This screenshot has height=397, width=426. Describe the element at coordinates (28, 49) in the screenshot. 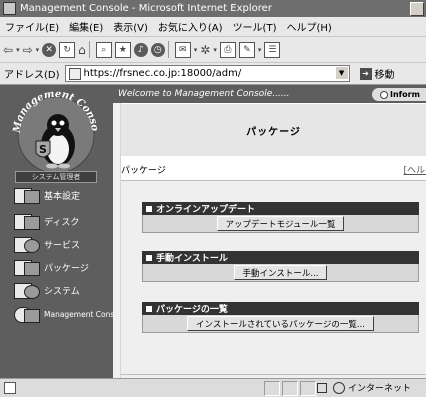

I see `forward-arrow-icon: ⇨` at that location.